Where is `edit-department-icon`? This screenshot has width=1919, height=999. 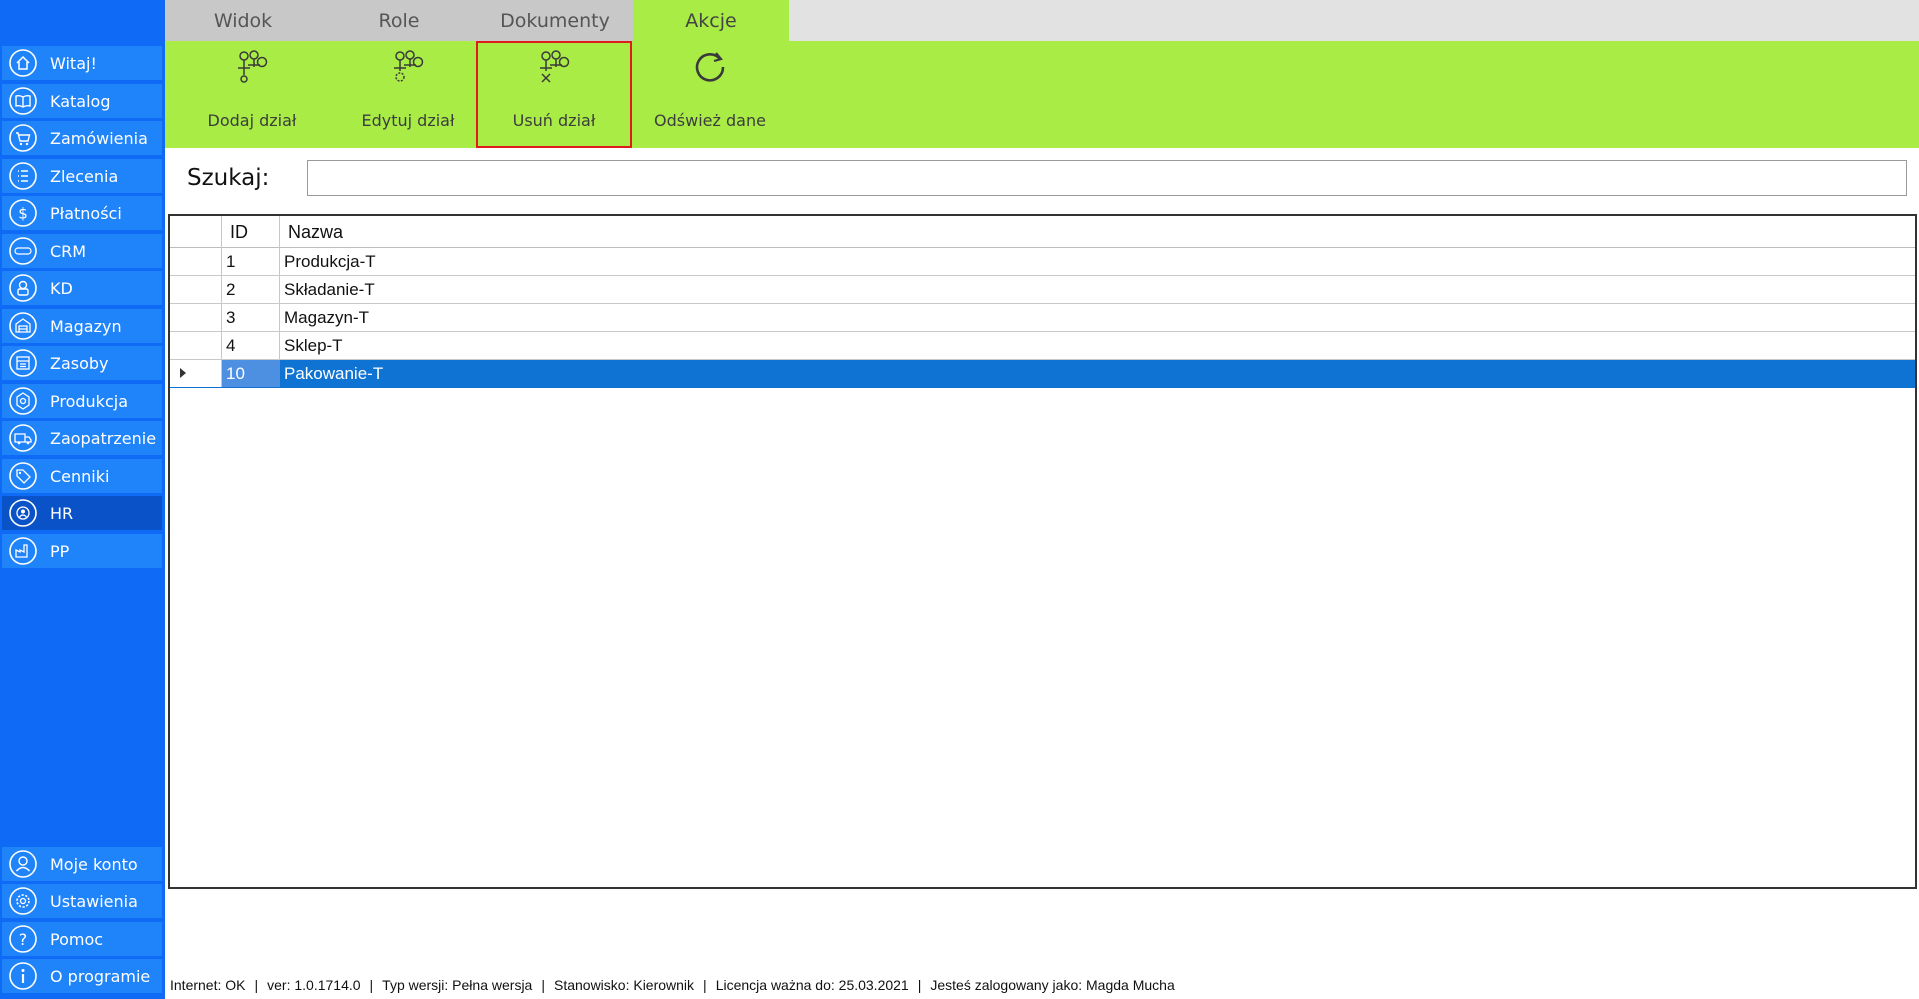
edit-department-icon is located at coordinates (409, 66).